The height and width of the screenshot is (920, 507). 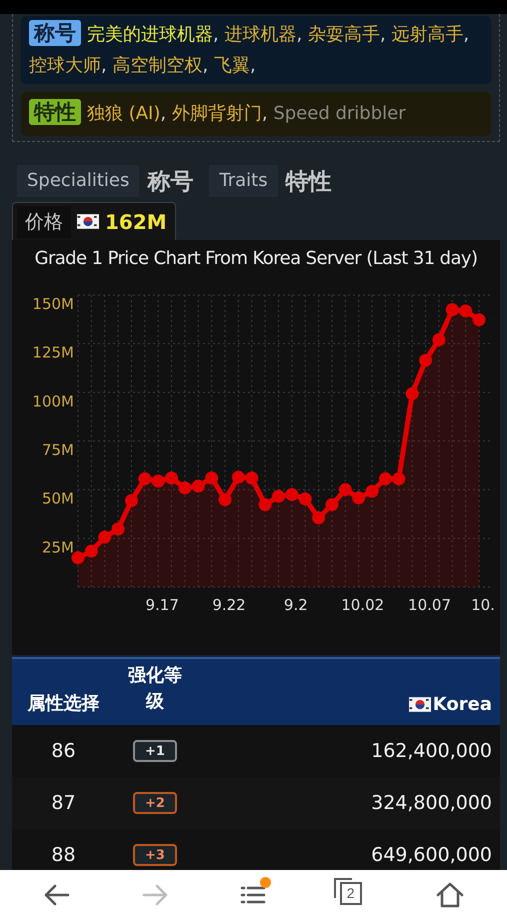 I want to click on table-cell-text: 649,600,000, so click(x=431, y=855).